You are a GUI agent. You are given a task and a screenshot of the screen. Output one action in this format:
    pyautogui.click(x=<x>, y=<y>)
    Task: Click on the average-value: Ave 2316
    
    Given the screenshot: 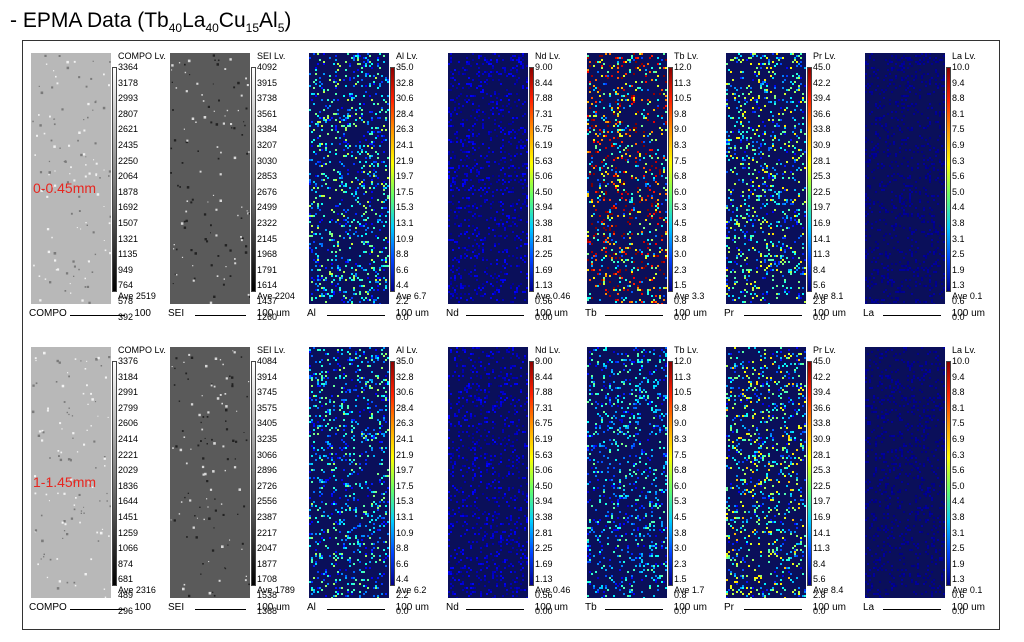 What is the action you would take?
    pyautogui.click(x=137, y=590)
    